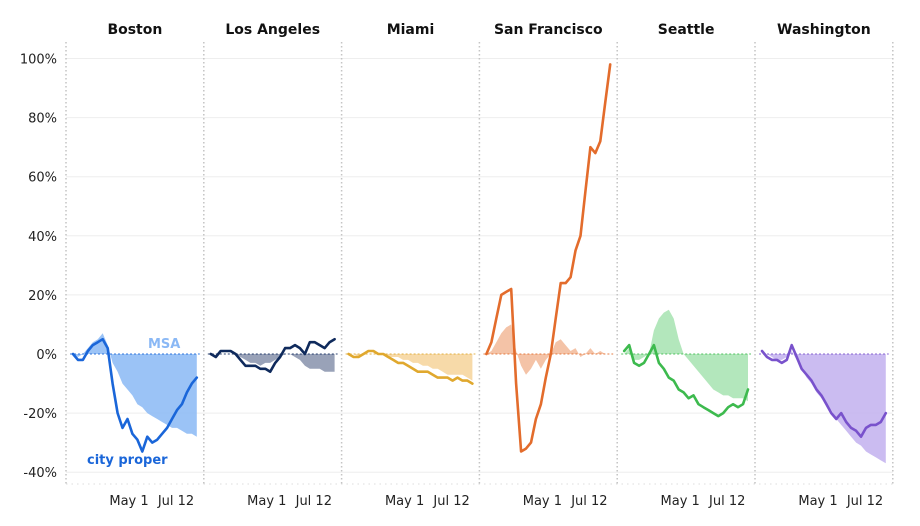 The image size is (920, 526). Describe the element at coordinates (824, 30) in the screenshot. I see `panel-title: Washington` at that location.